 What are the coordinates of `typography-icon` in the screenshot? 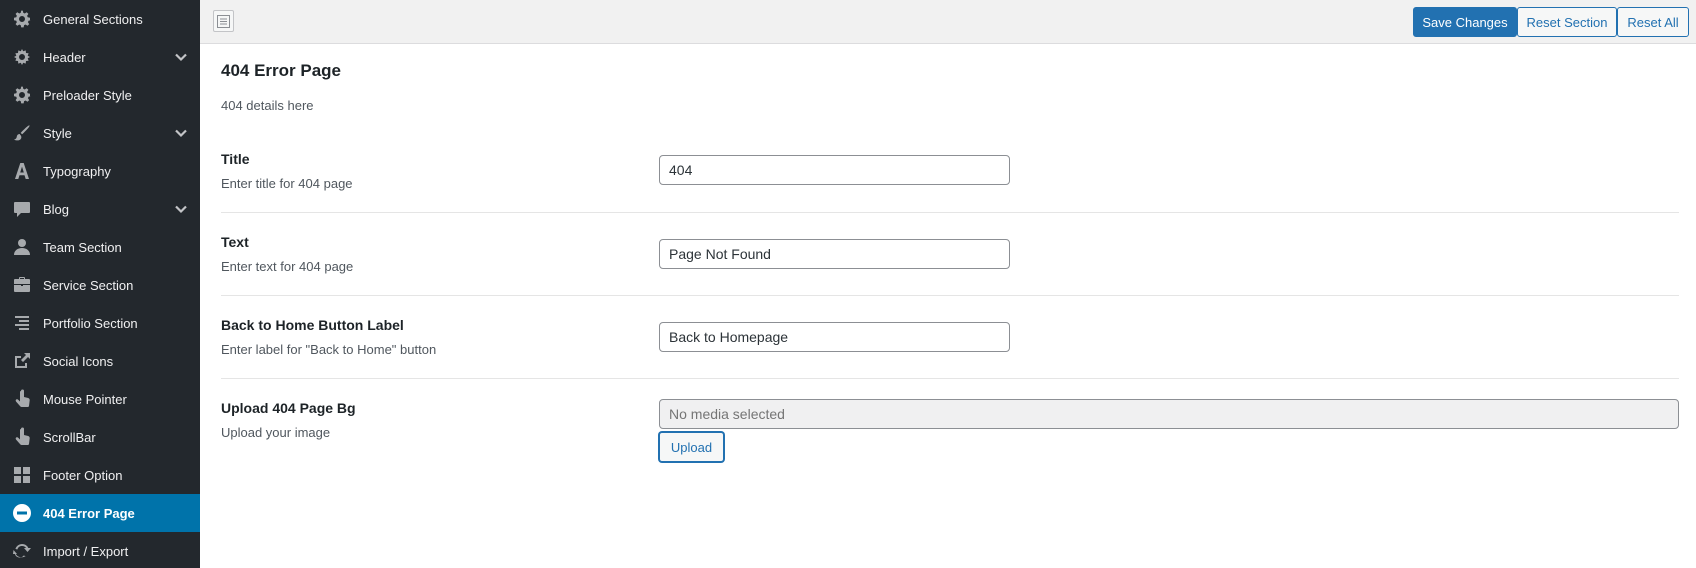 It's located at (22, 171).